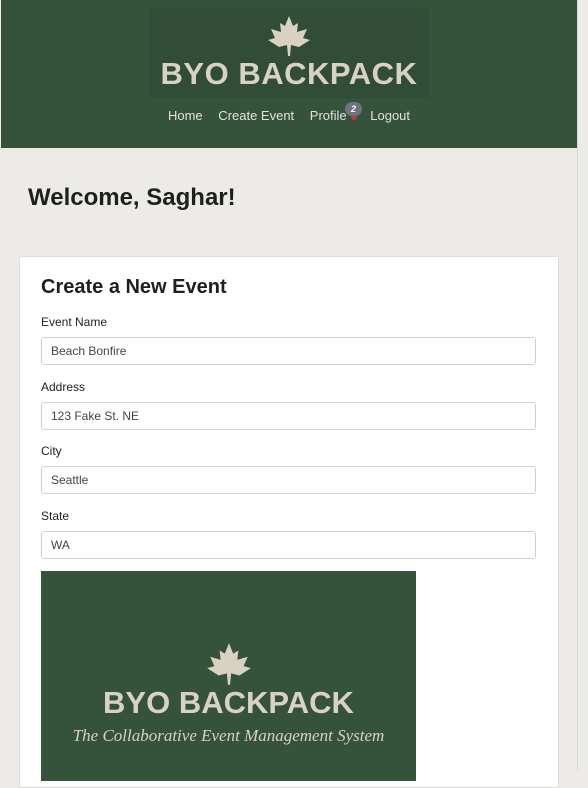  What do you see at coordinates (256, 115) in the screenshot?
I see `nav-create-event-link: Create Event` at bounding box center [256, 115].